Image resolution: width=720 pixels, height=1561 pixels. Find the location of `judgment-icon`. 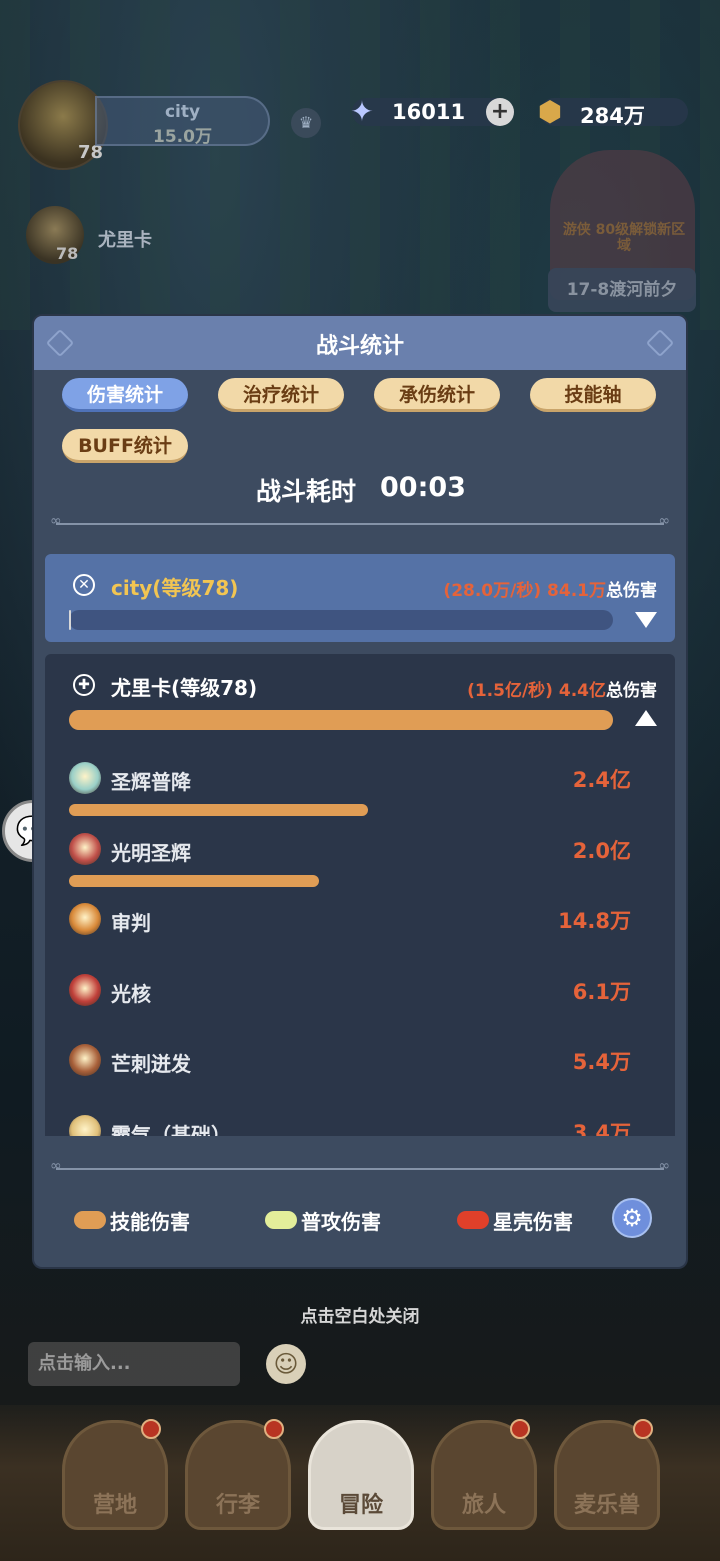

judgment-icon is located at coordinates (85, 919).